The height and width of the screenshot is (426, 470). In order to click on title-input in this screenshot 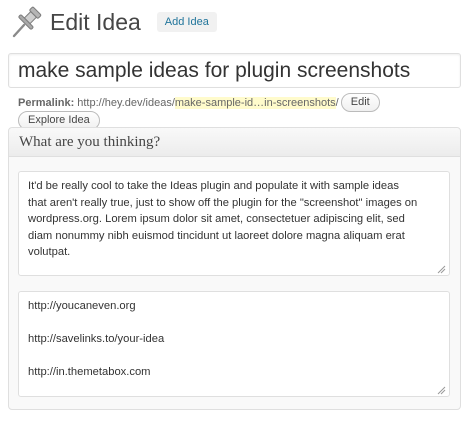, I will do `click(234, 70)`.